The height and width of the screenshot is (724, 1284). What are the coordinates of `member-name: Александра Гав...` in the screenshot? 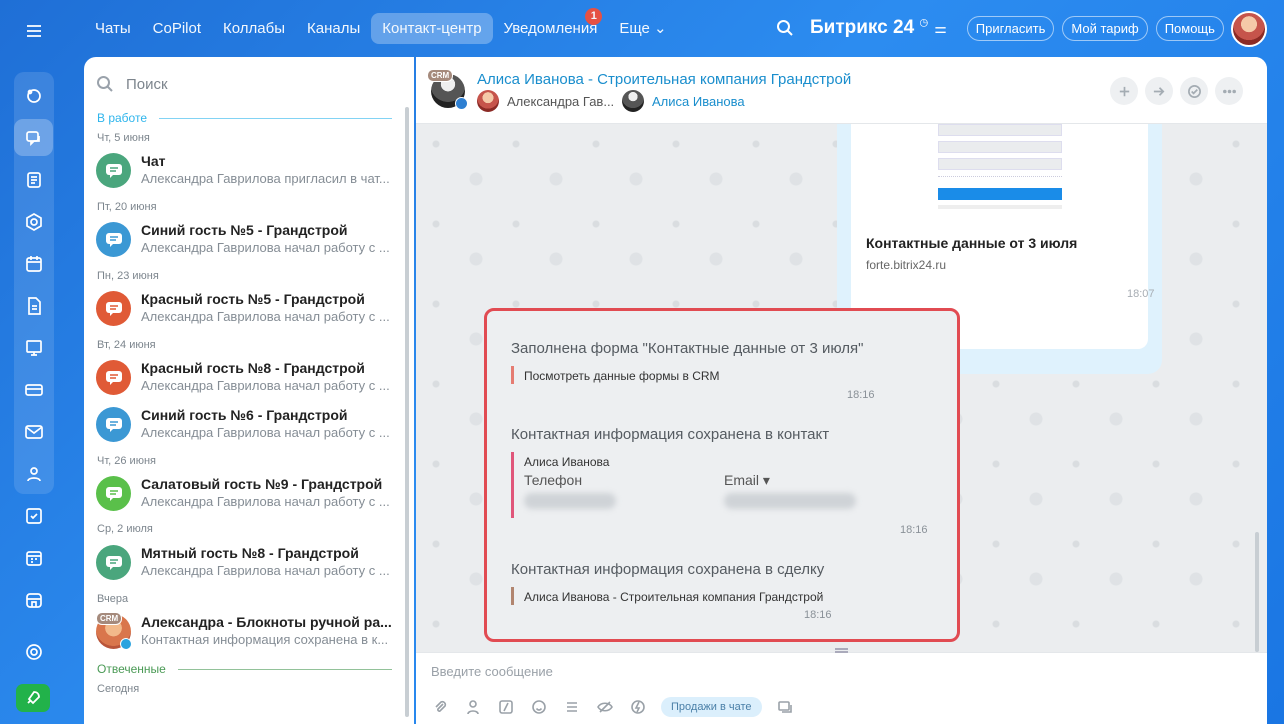 It's located at (561, 101).